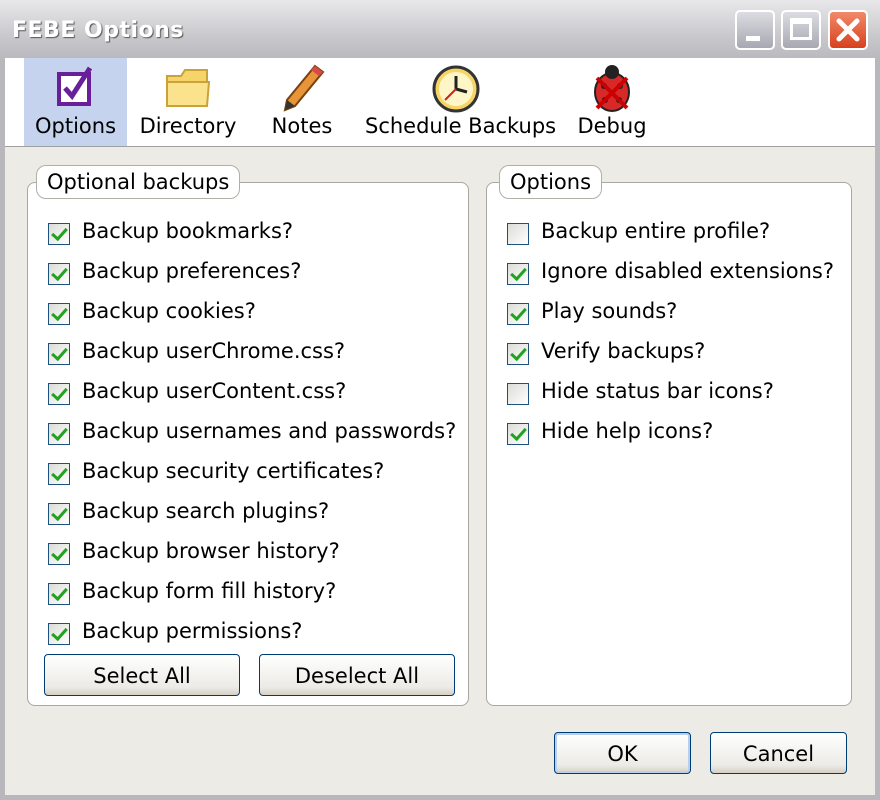 This screenshot has width=880, height=800. I want to click on pencil-icon, so click(304, 88).